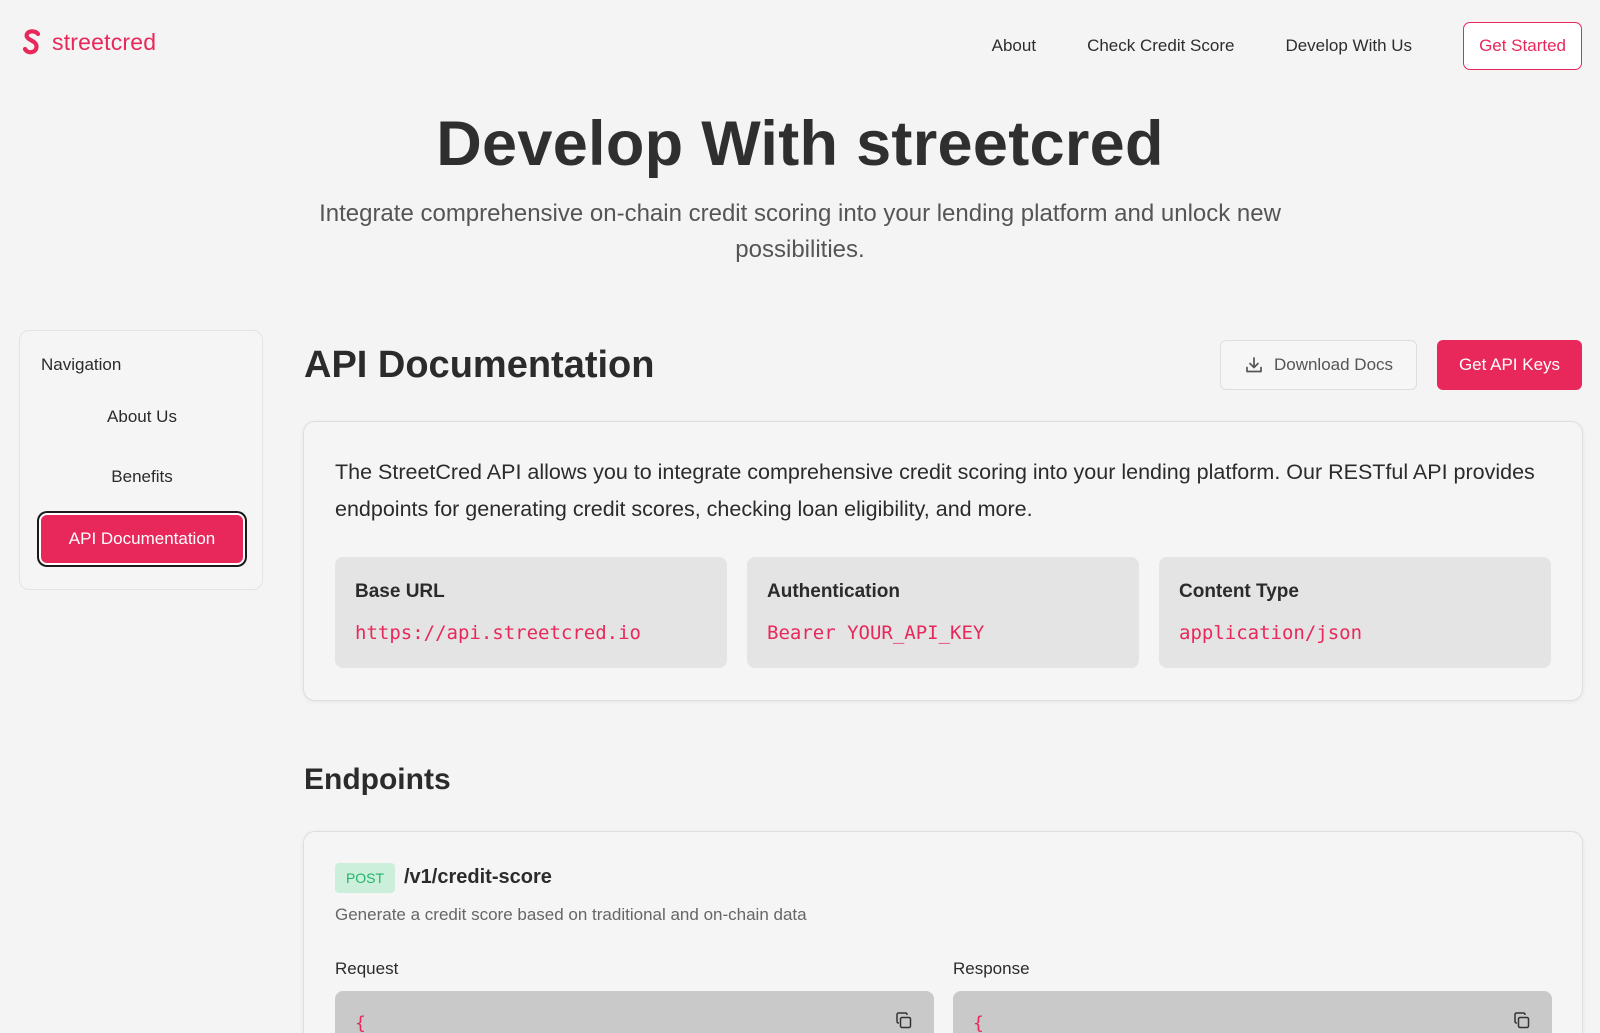 The image size is (1600, 1033). Describe the element at coordinates (1509, 365) in the screenshot. I see `get-api-keys-button: Get API Keys` at that location.